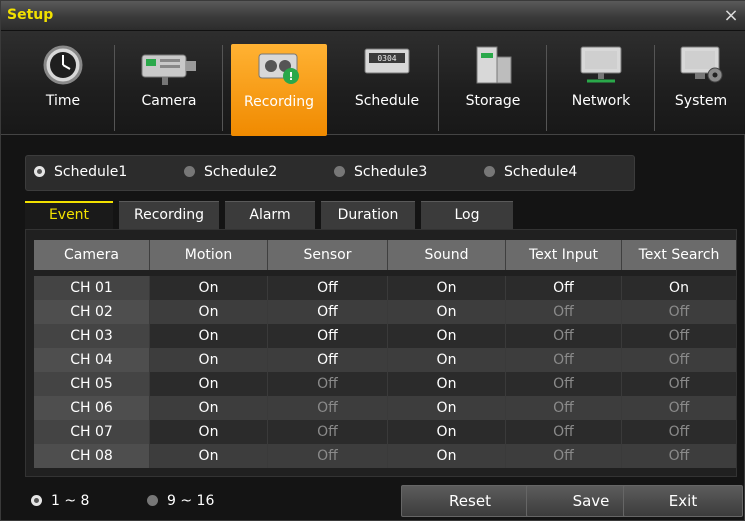  I want to click on window-title: Setup, so click(30, 15).